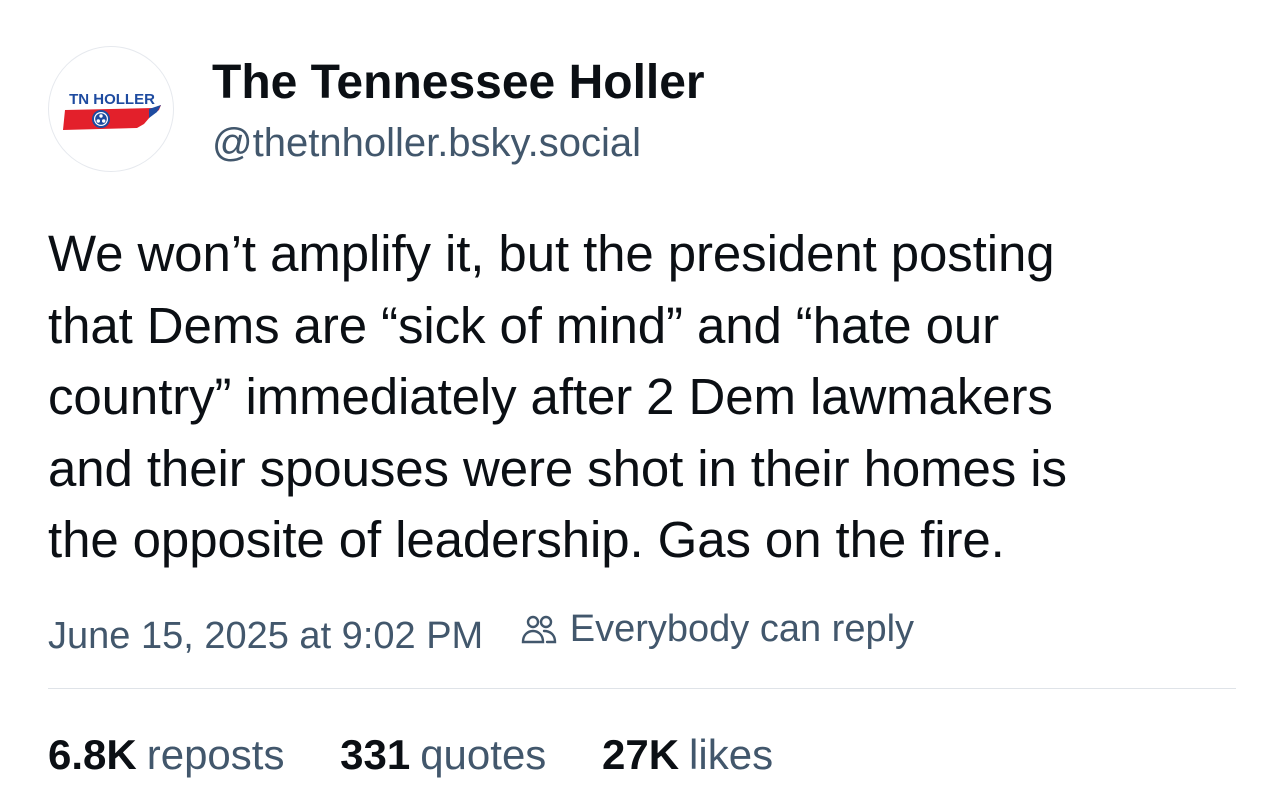  I want to click on quotes-count: 331, so click(375, 754).